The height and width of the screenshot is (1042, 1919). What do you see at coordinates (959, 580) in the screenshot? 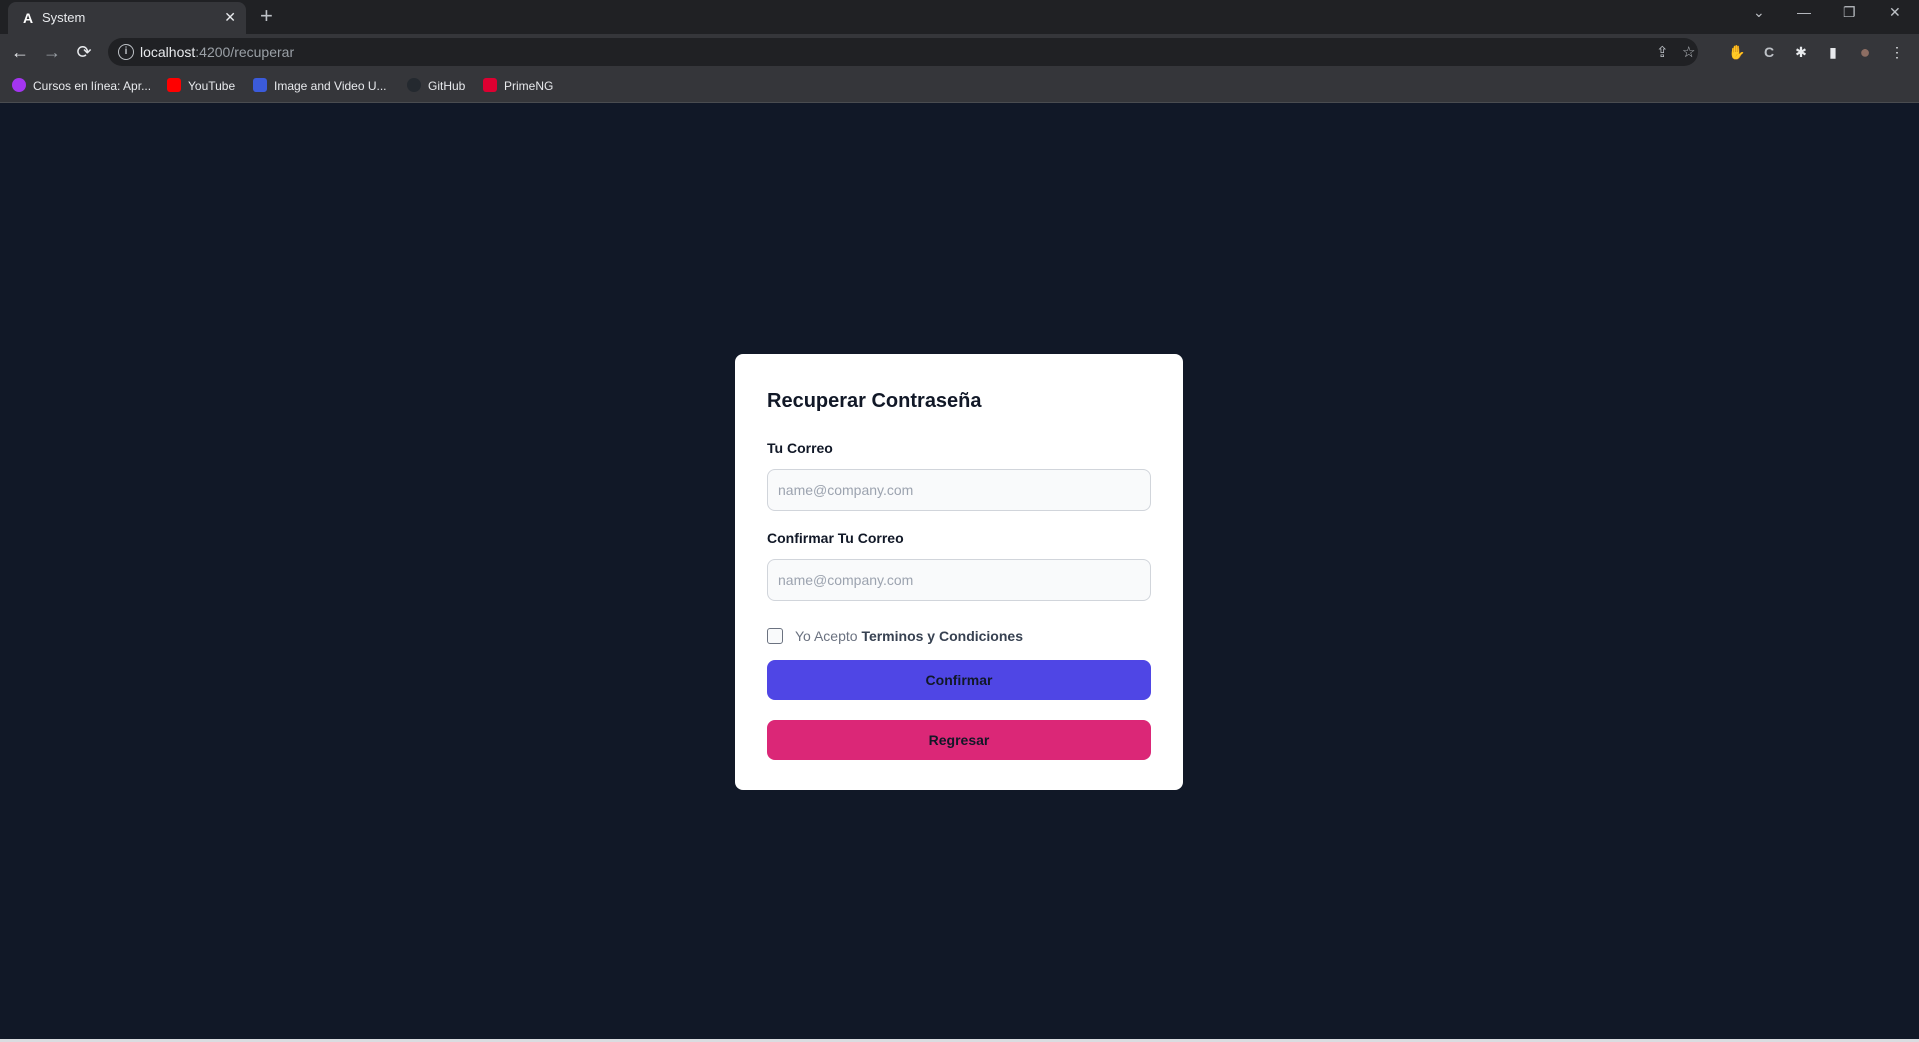
I see `confirm-email-field` at bounding box center [959, 580].